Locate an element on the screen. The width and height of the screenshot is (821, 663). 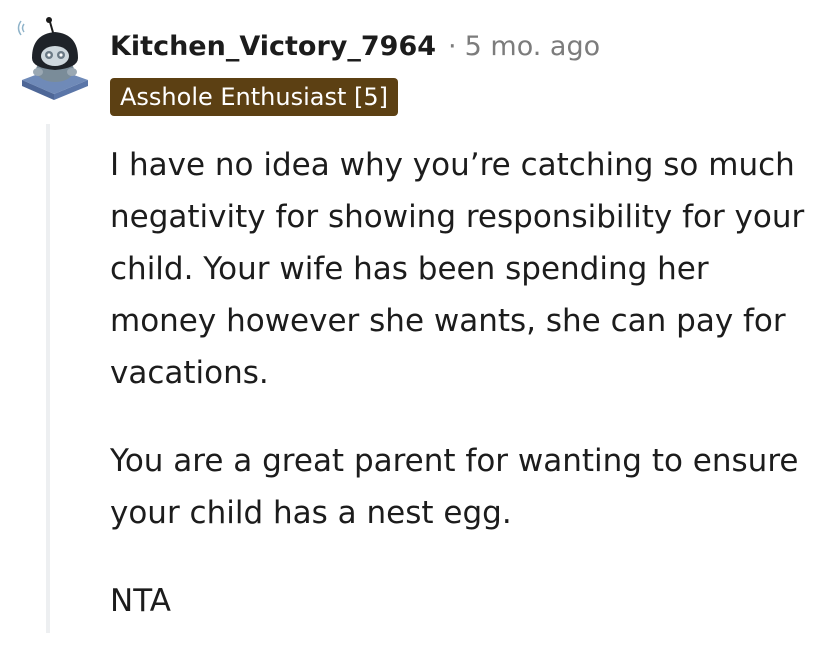
username: Kitchen_Victory_7964 is located at coordinates (273, 46).